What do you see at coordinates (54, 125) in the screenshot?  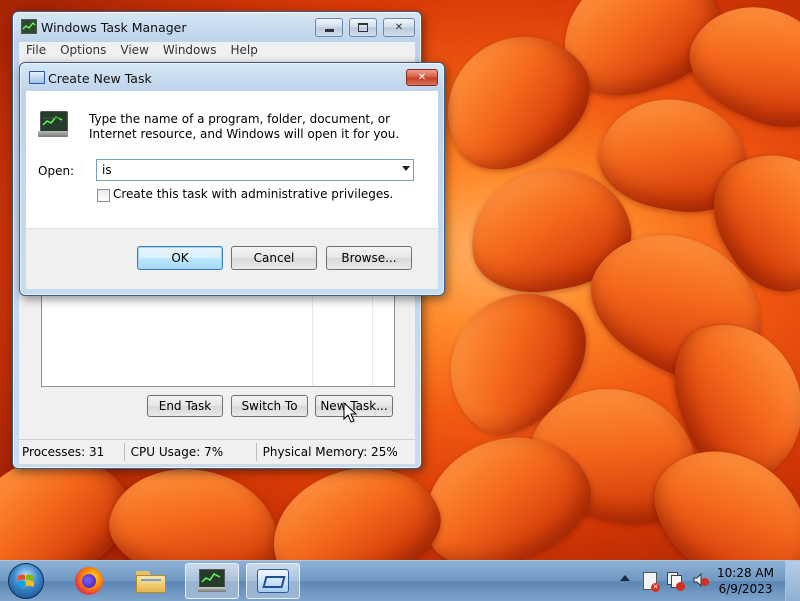 I see `program-icon` at bounding box center [54, 125].